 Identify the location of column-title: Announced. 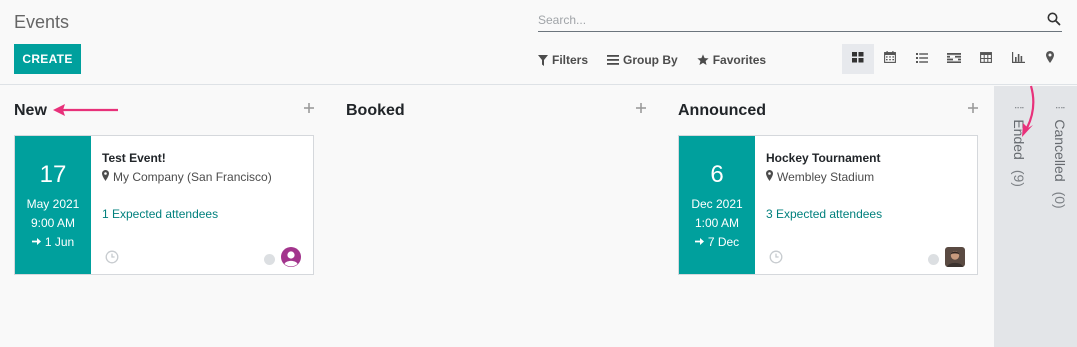
(722, 110).